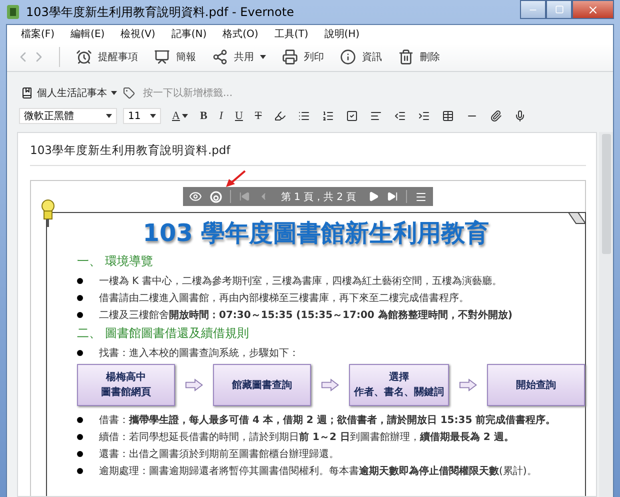 The image size is (620, 497). What do you see at coordinates (162, 57) in the screenshot?
I see `present-icon` at bounding box center [162, 57].